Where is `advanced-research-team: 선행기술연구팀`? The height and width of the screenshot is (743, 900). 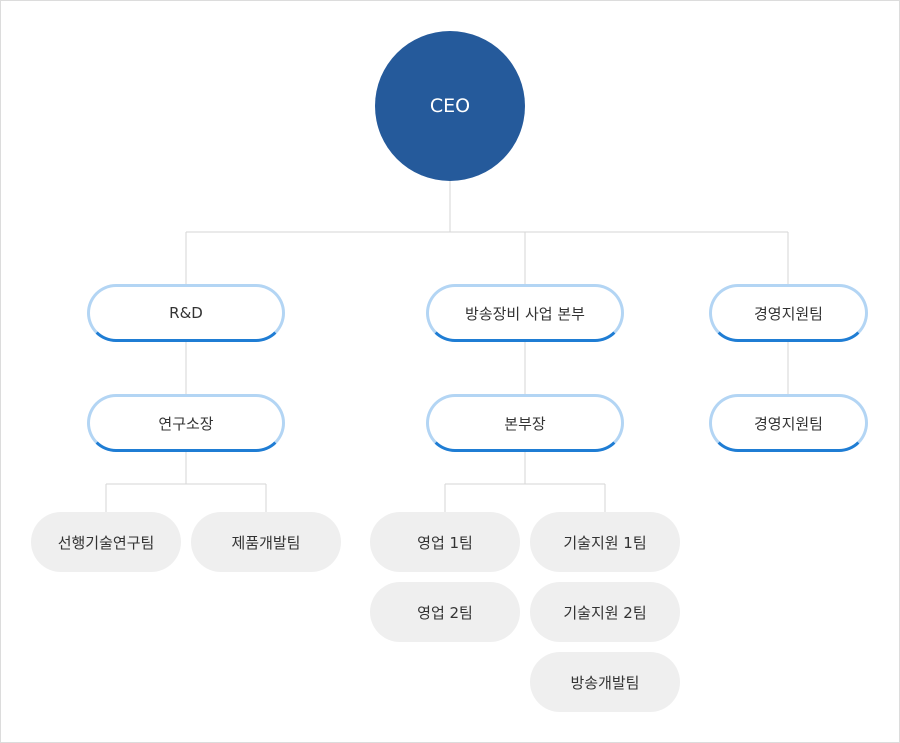
advanced-research-team: 선행기술연구팀 is located at coordinates (106, 542).